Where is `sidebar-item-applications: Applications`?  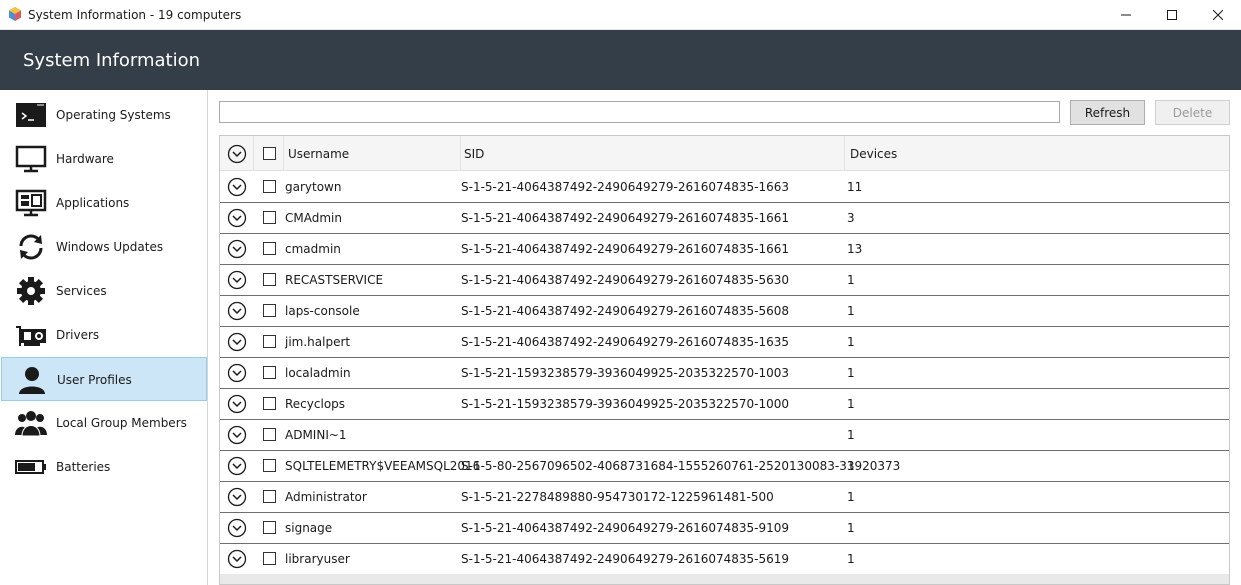 sidebar-item-applications: Applications is located at coordinates (104, 203).